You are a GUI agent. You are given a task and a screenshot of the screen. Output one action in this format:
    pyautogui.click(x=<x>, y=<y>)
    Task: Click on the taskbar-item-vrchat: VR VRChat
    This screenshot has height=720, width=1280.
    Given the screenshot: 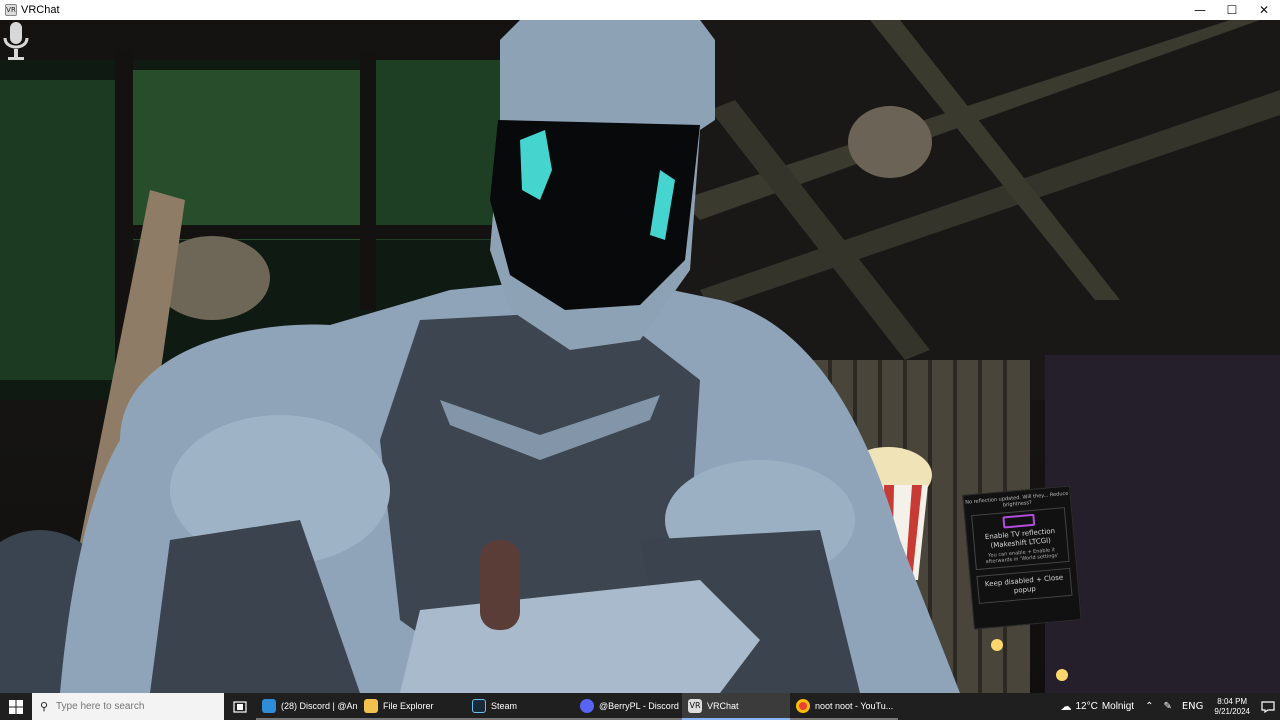 What is the action you would take?
    pyautogui.click(x=736, y=706)
    